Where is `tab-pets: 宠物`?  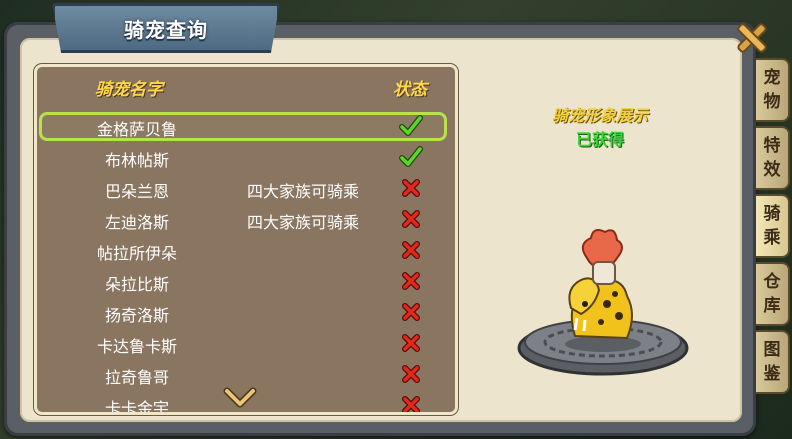 tab-pets: 宠物 is located at coordinates (773, 90).